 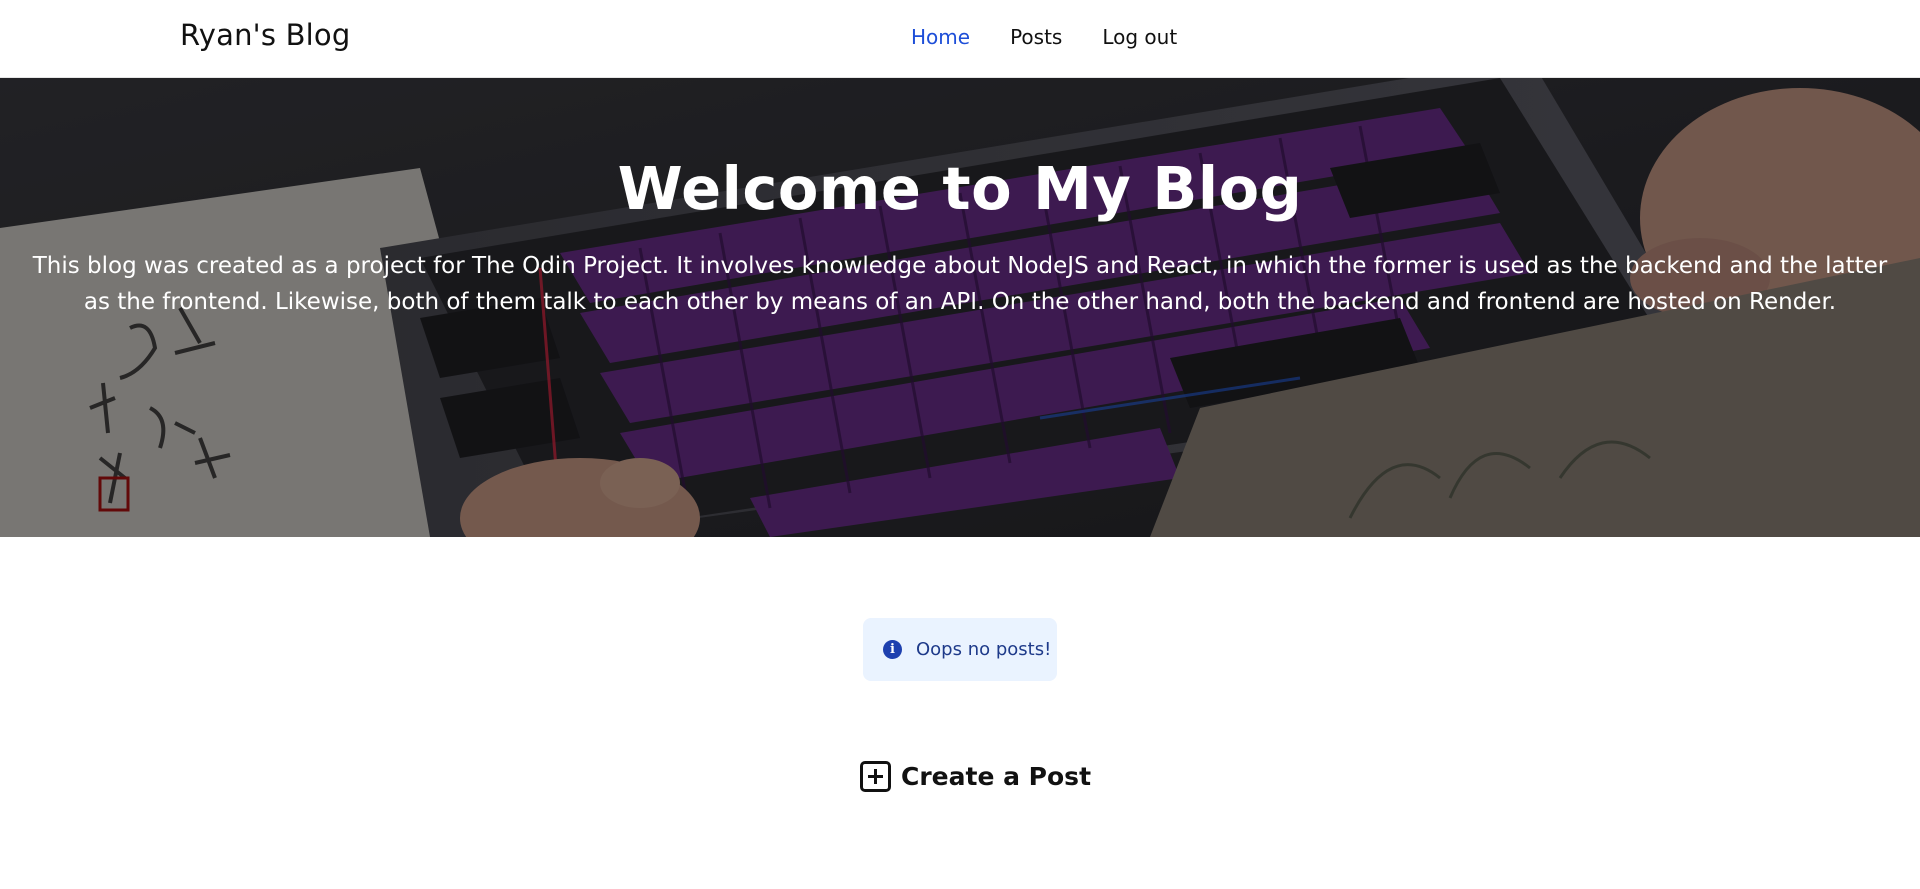 What do you see at coordinates (1036, 37) in the screenshot?
I see `nav-posts: Posts` at bounding box center [1036, 37].